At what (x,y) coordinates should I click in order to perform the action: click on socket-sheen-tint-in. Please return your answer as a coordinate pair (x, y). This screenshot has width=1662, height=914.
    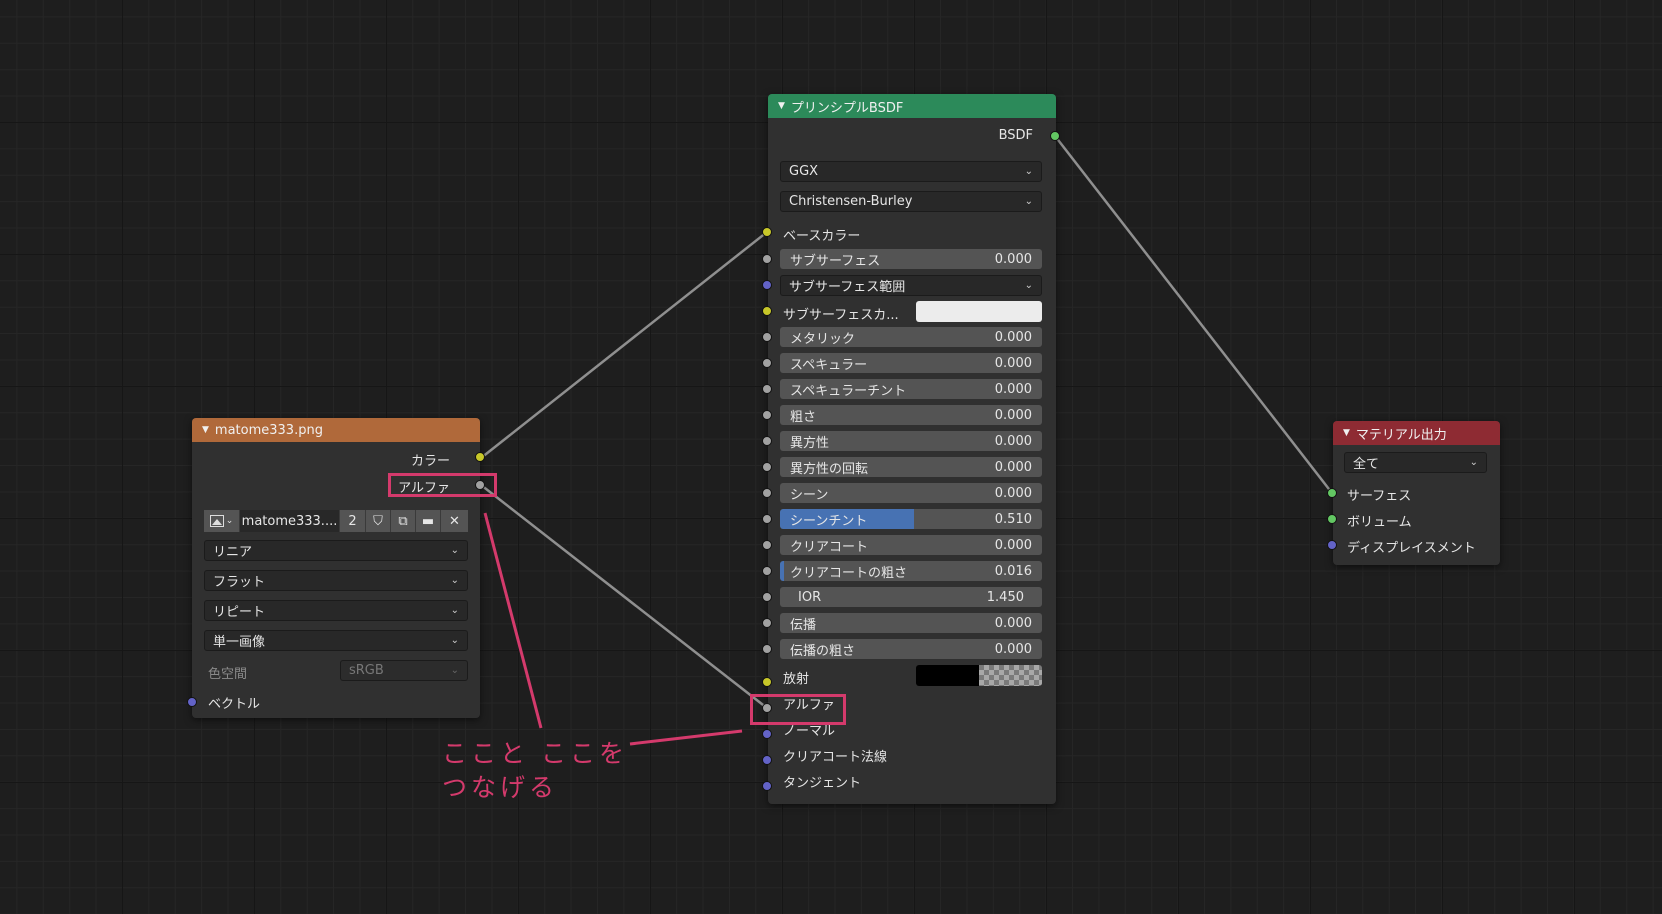
    Looking at the image, I should click on (767, 519).